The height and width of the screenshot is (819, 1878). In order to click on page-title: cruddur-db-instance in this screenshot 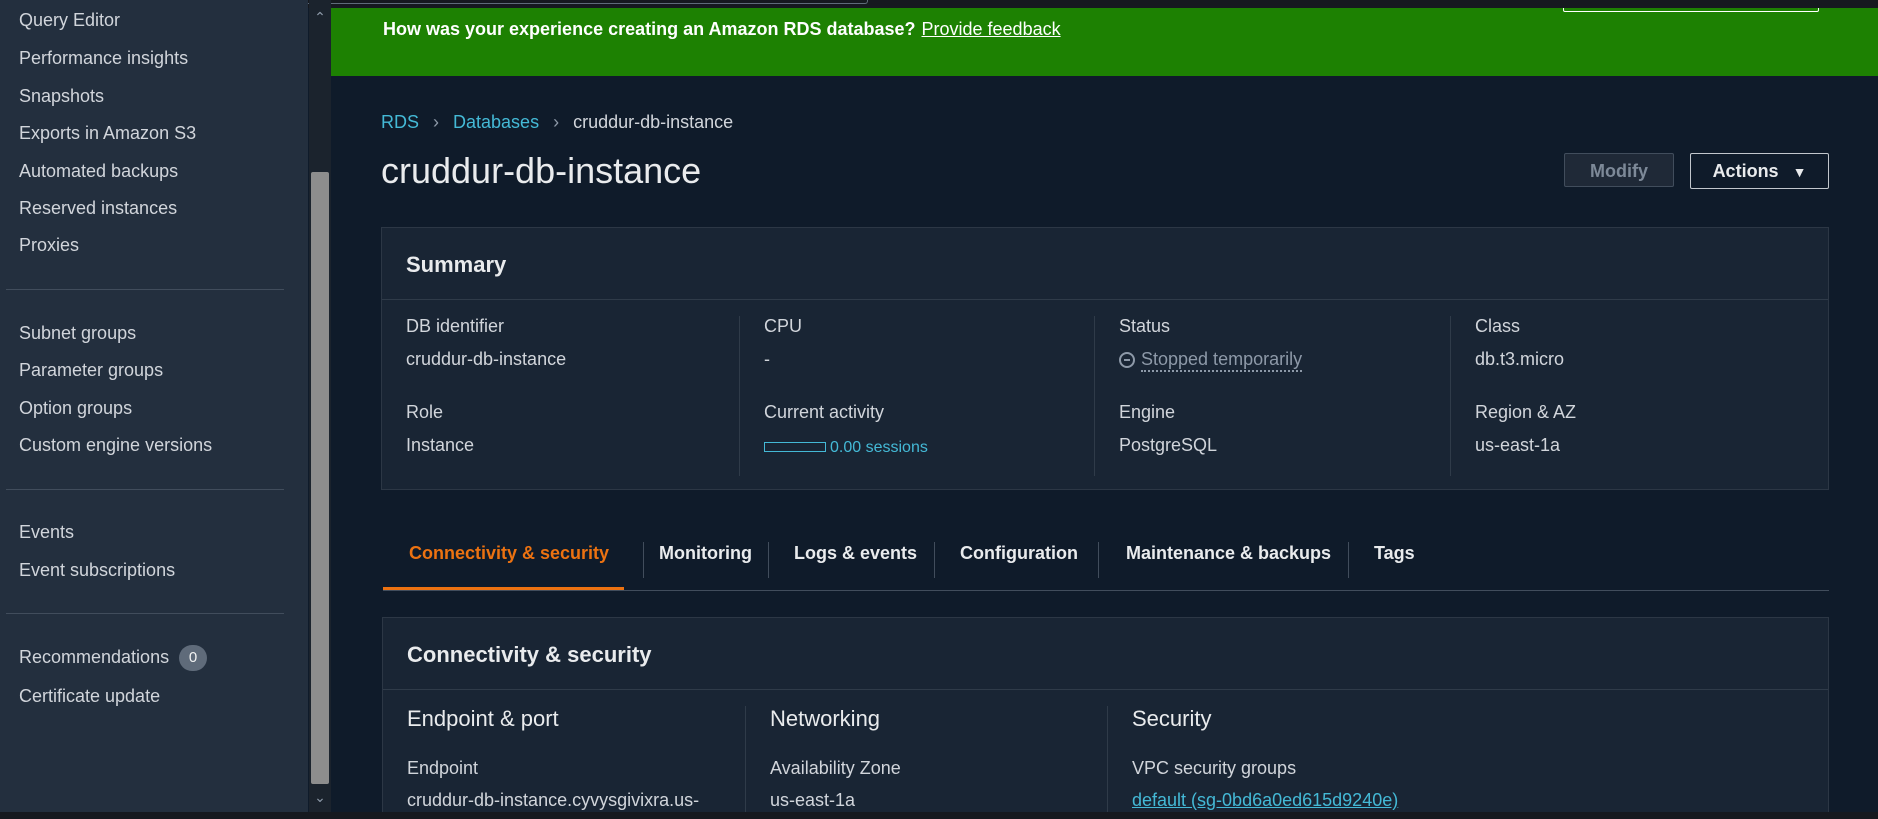, I will do `click(541, 170)`.